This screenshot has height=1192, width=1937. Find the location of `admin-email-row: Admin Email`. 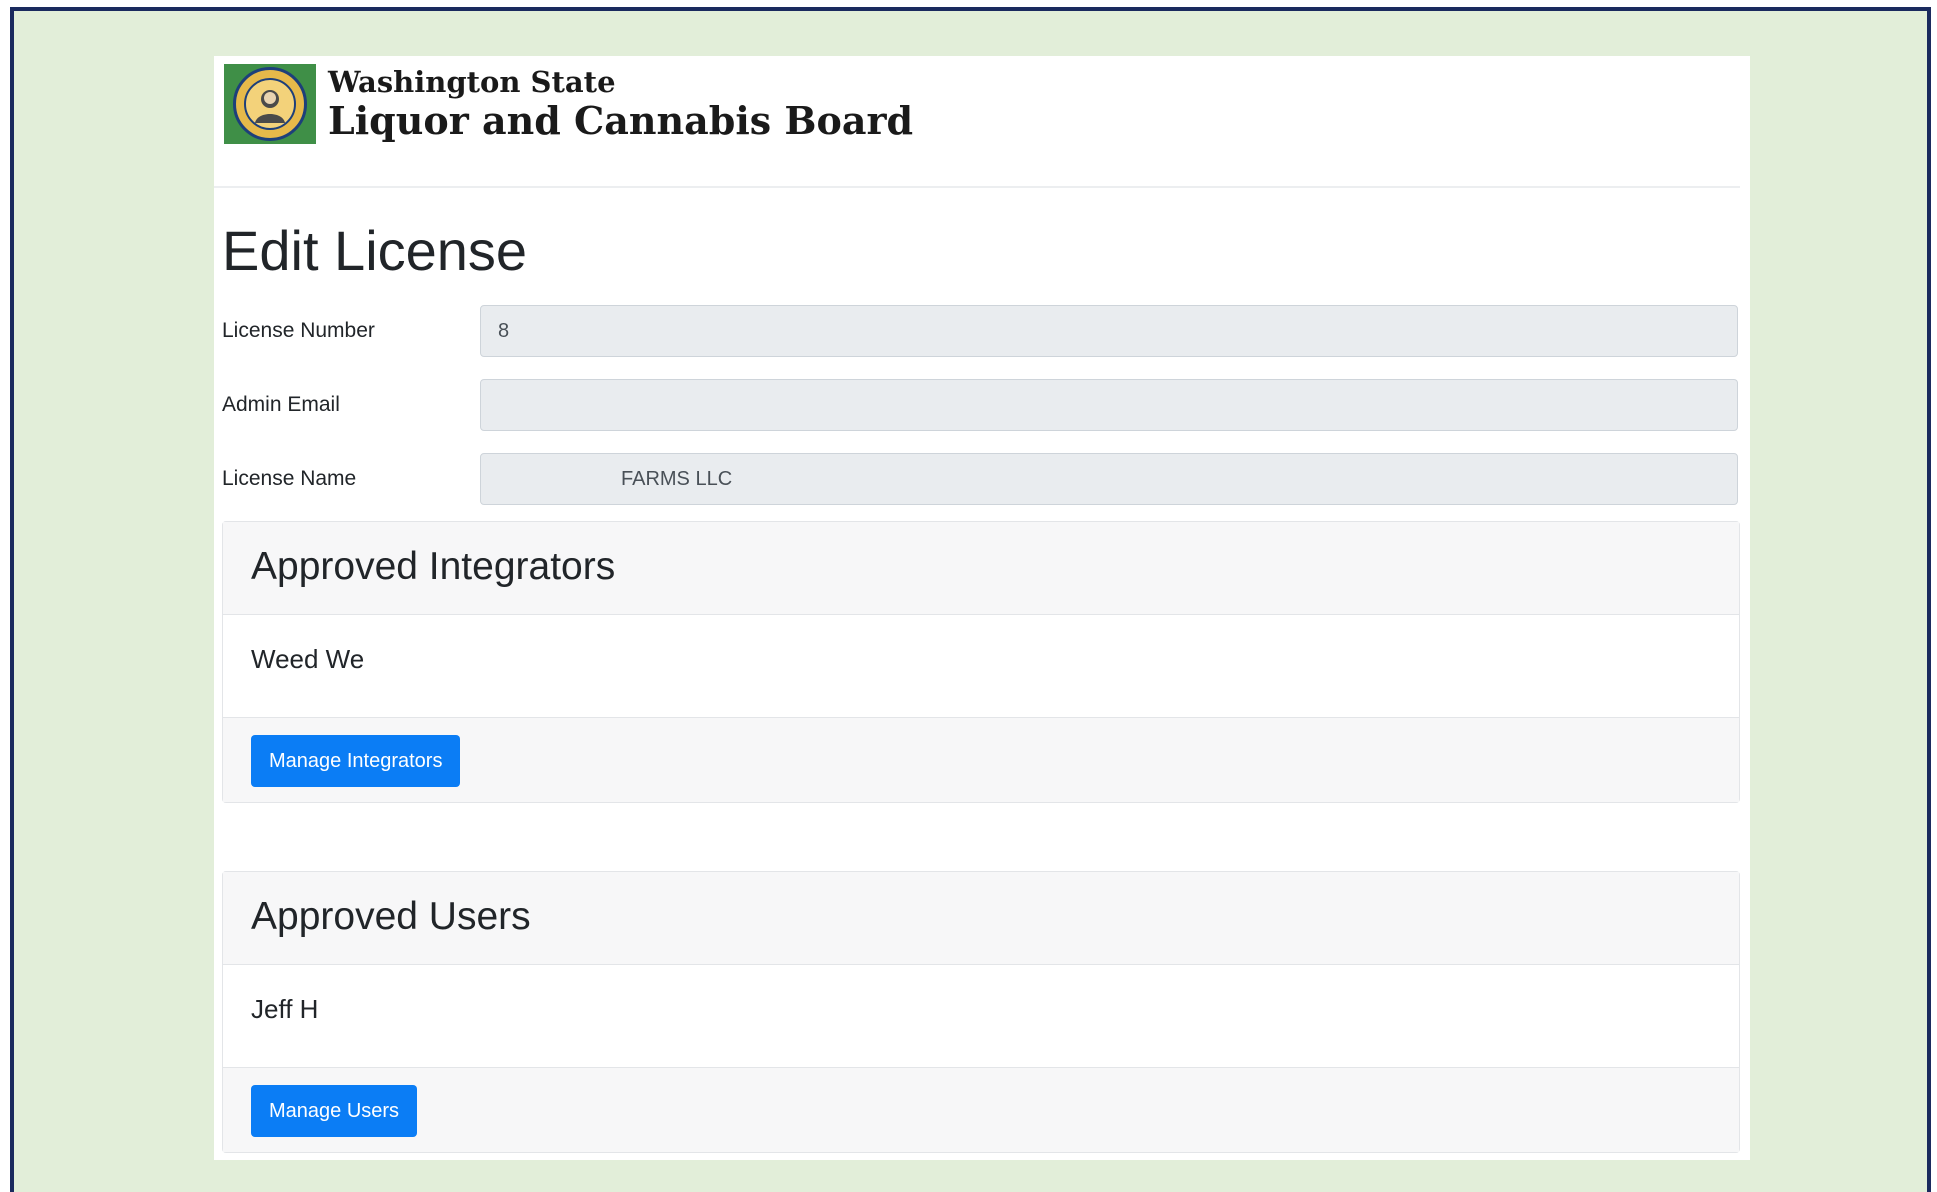

admin-email-row: Admin Email is located at coordinates (981, 406).